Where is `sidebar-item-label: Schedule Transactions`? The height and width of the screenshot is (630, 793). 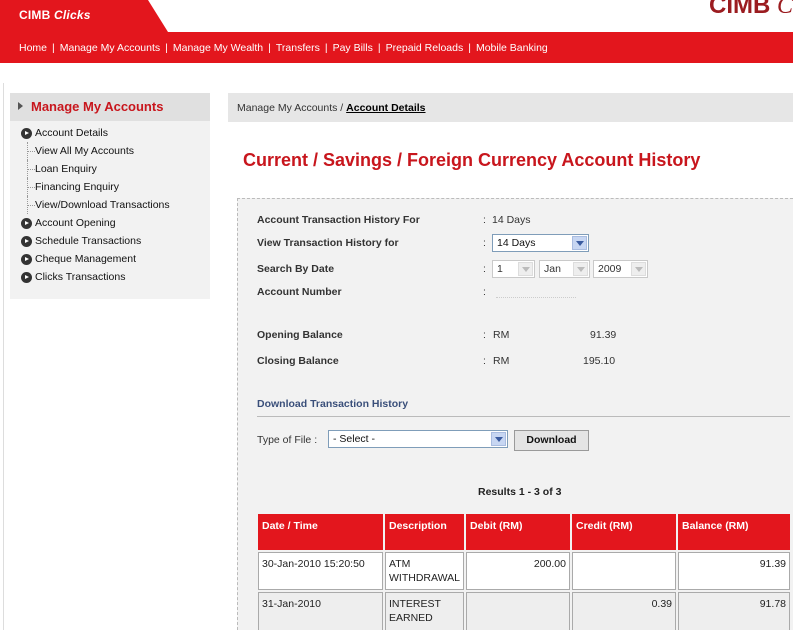 sidebar-item-label: Schedule Transactions is located at coordinates (88, 241).